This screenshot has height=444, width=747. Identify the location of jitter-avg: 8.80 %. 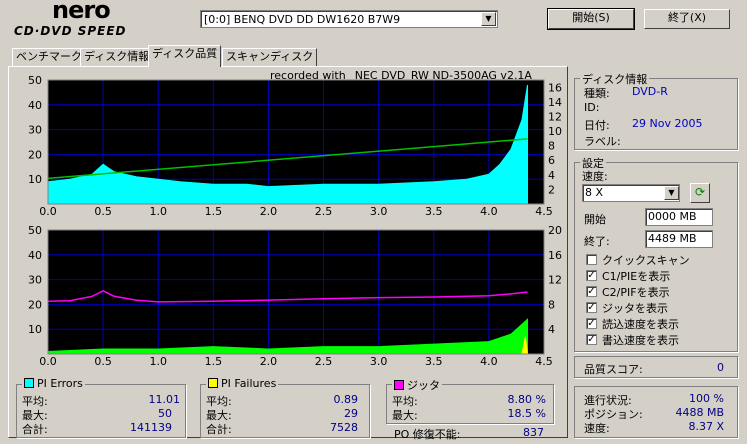
(526, 399).